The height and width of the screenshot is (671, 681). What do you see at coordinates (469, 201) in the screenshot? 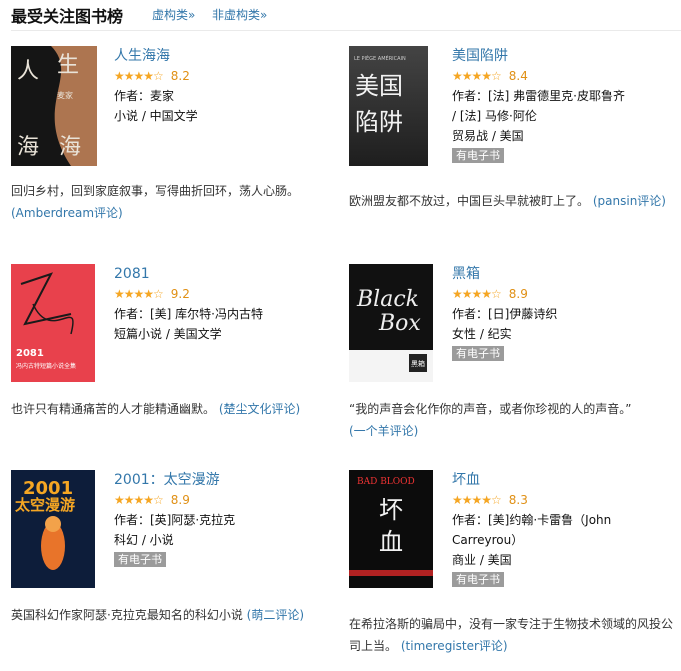
I see `description-text: 欧洲盟友都不放过，中国巨头早就被盯上了。` at bounding box center [469, 201].